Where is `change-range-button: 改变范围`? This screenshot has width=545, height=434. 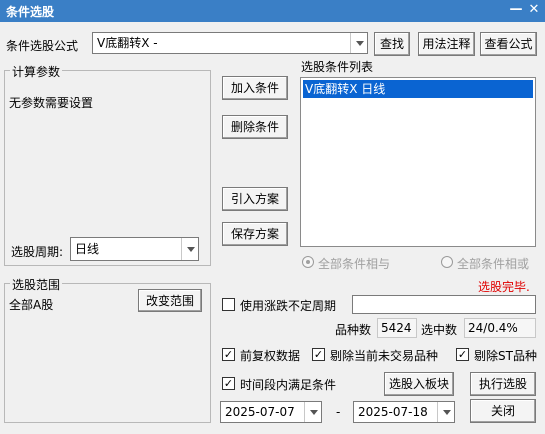
change-range-button: 改变范围 is located at coordinates (170, 300).